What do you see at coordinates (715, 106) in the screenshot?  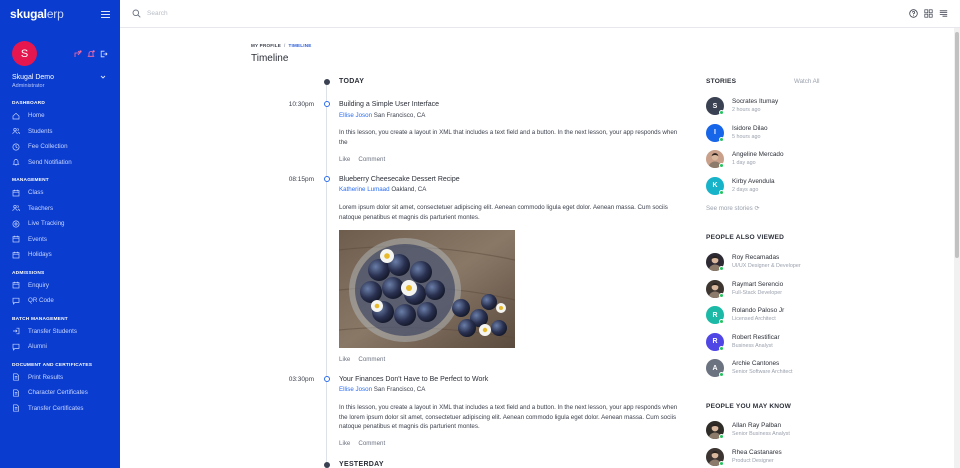 I see `avatar-initial: S` at bounding box center [715, 106].